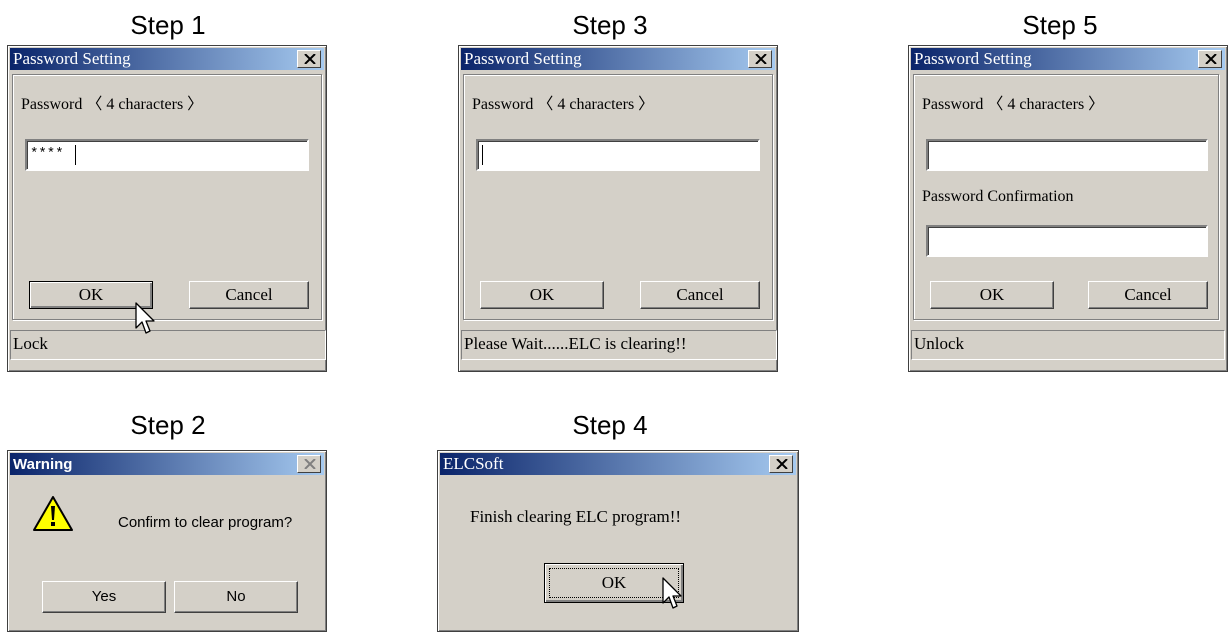  Describe the element at coordinates (618, 464) in the screenshot. I see `title-bar: ELCSoft` at that location.